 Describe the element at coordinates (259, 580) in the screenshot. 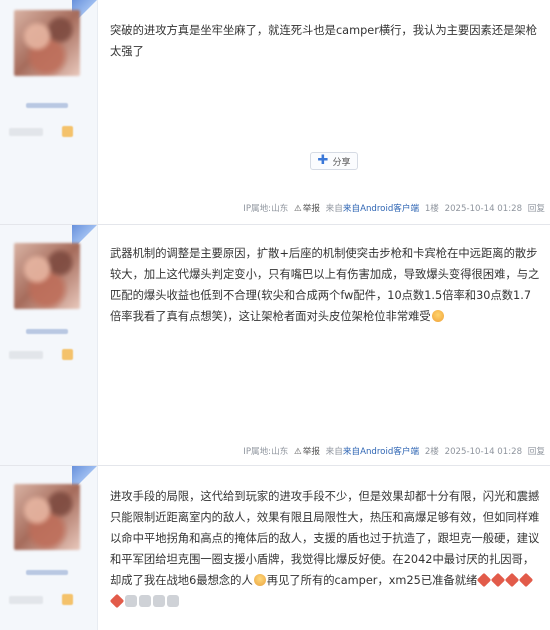

I see `crying-emoji-icon` at that location.